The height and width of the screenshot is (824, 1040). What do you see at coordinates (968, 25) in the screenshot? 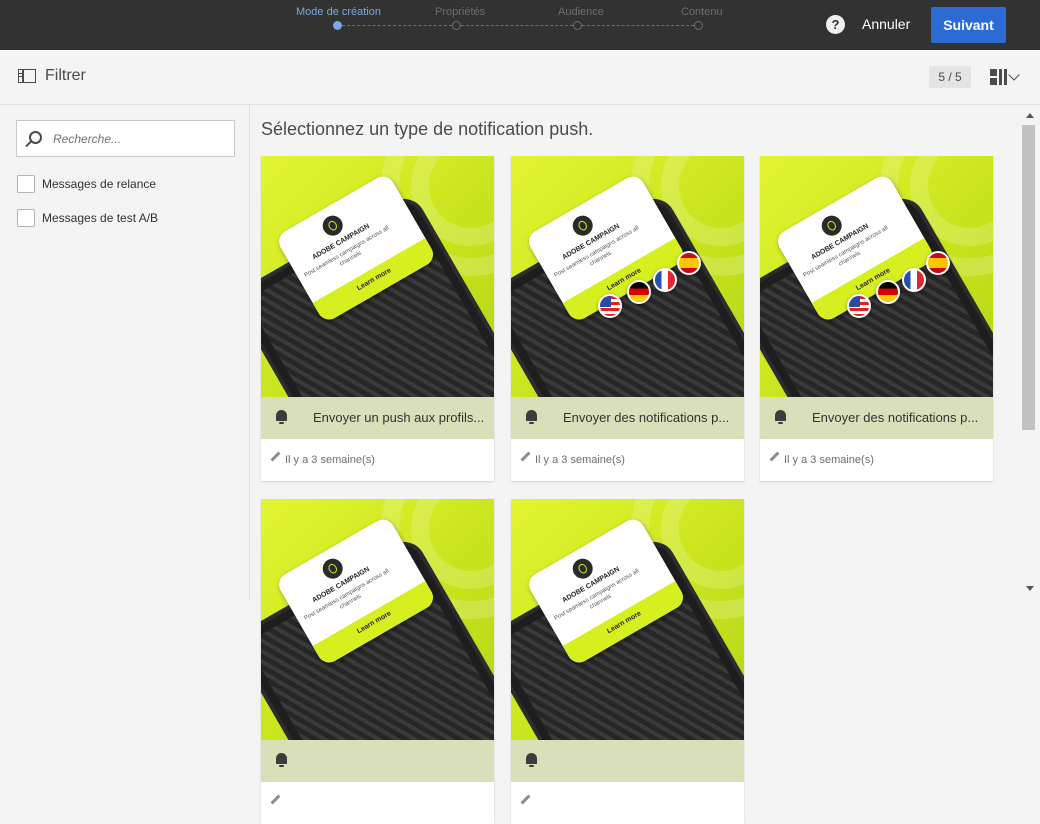
I see `next-button: Suivant` at bounding box center [968, 25].